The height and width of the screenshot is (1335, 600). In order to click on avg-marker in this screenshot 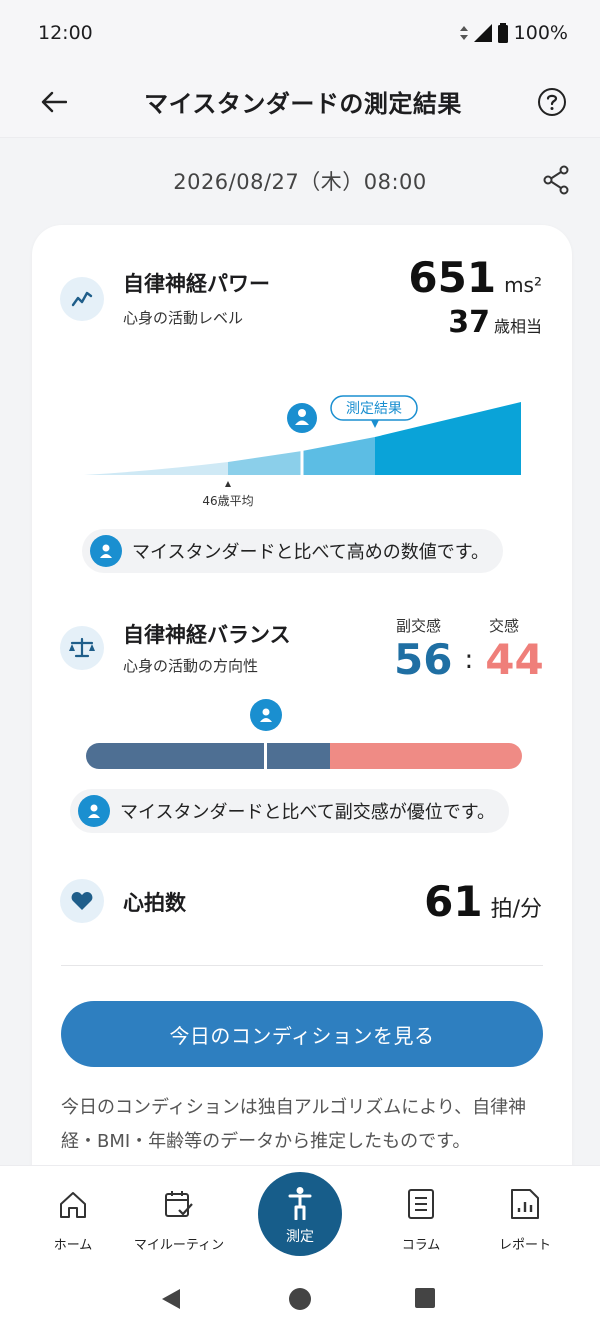, I will do `click(228, 484)`.